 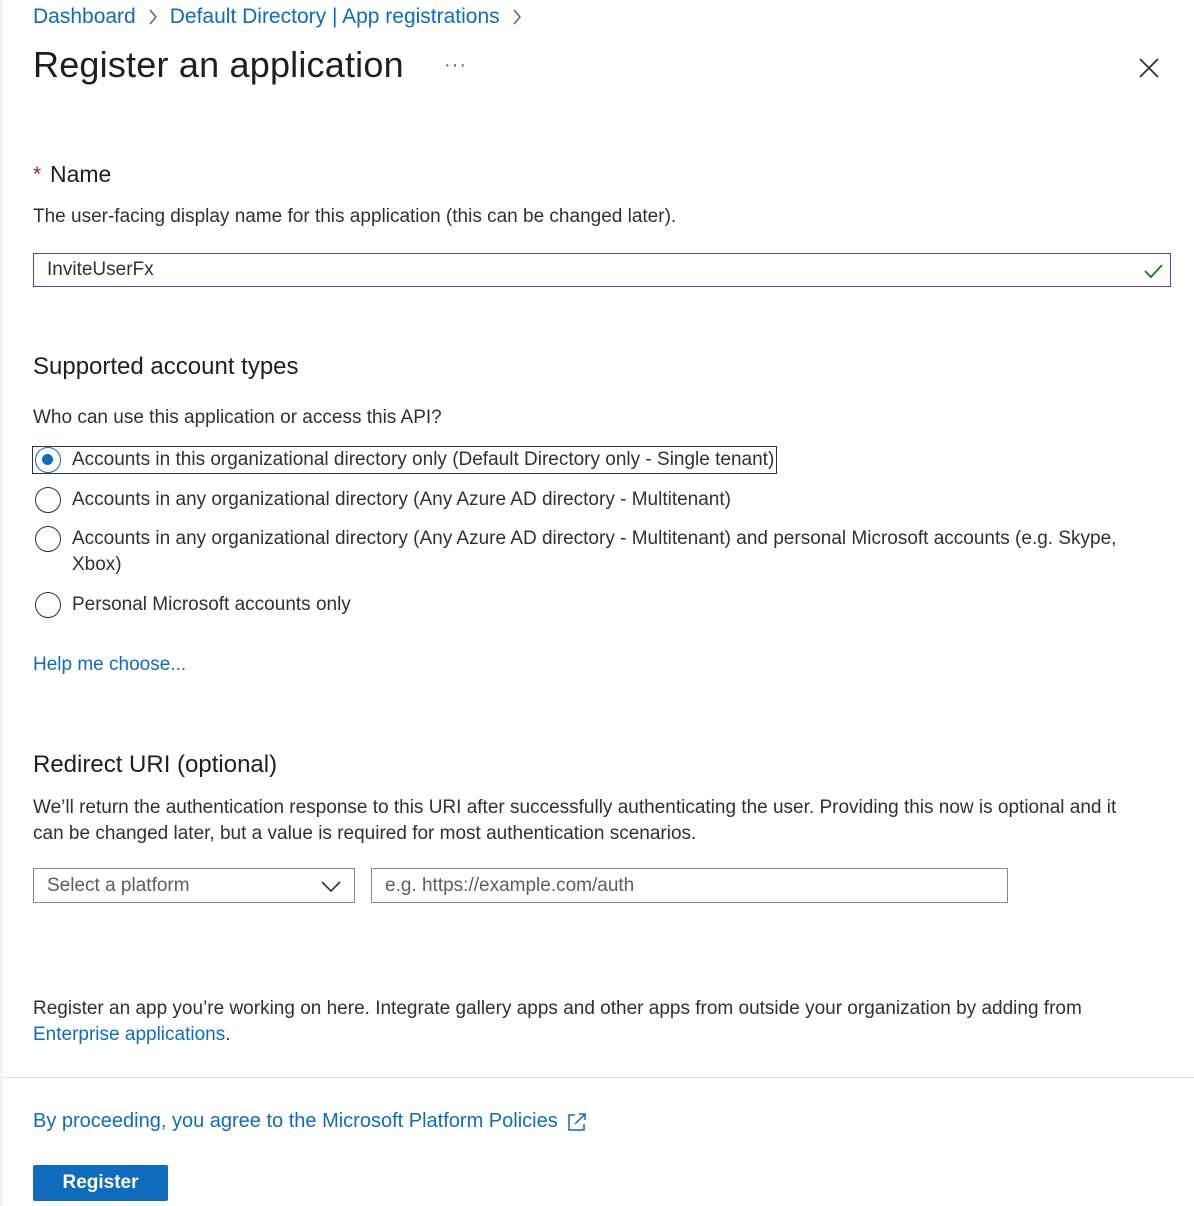 What do you see at coordinates (194, 885) in the screenshot?
I see `platform-select: Select a platform` at bounding box center [194, 885].